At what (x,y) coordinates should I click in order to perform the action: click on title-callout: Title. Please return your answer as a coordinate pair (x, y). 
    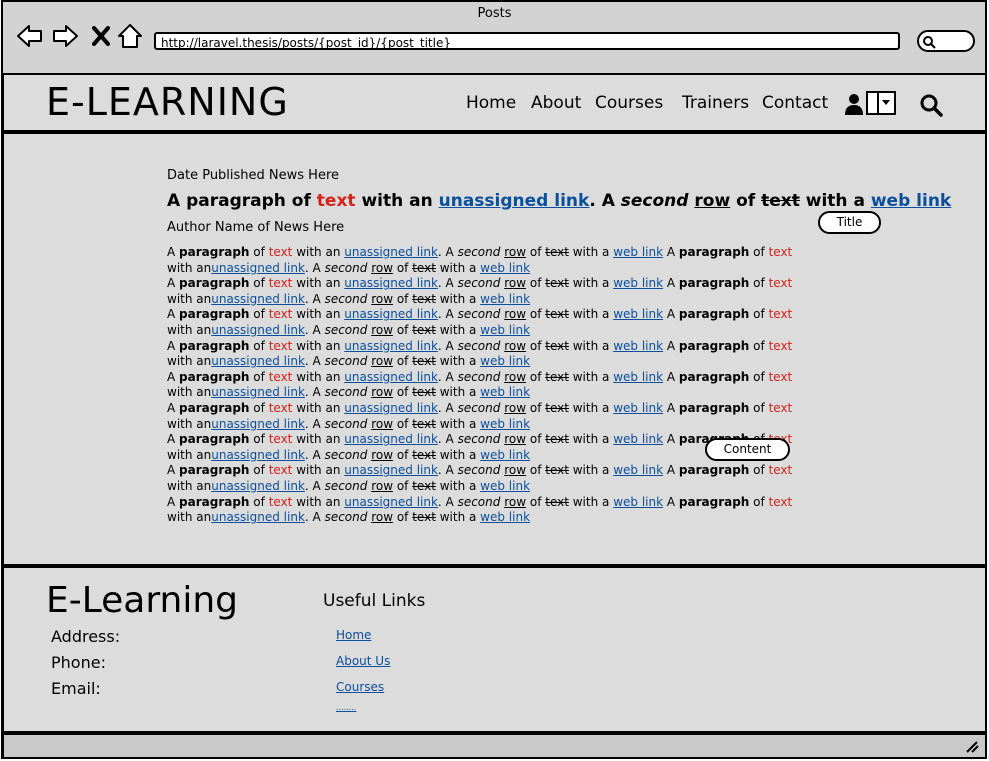
    Looking at the image, I should click on (849, 222).